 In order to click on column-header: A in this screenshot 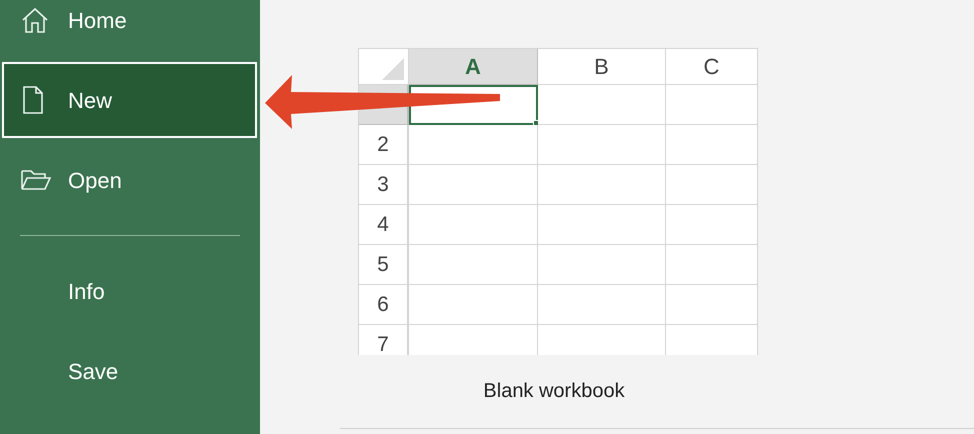, I will do `click(473, 67)`.